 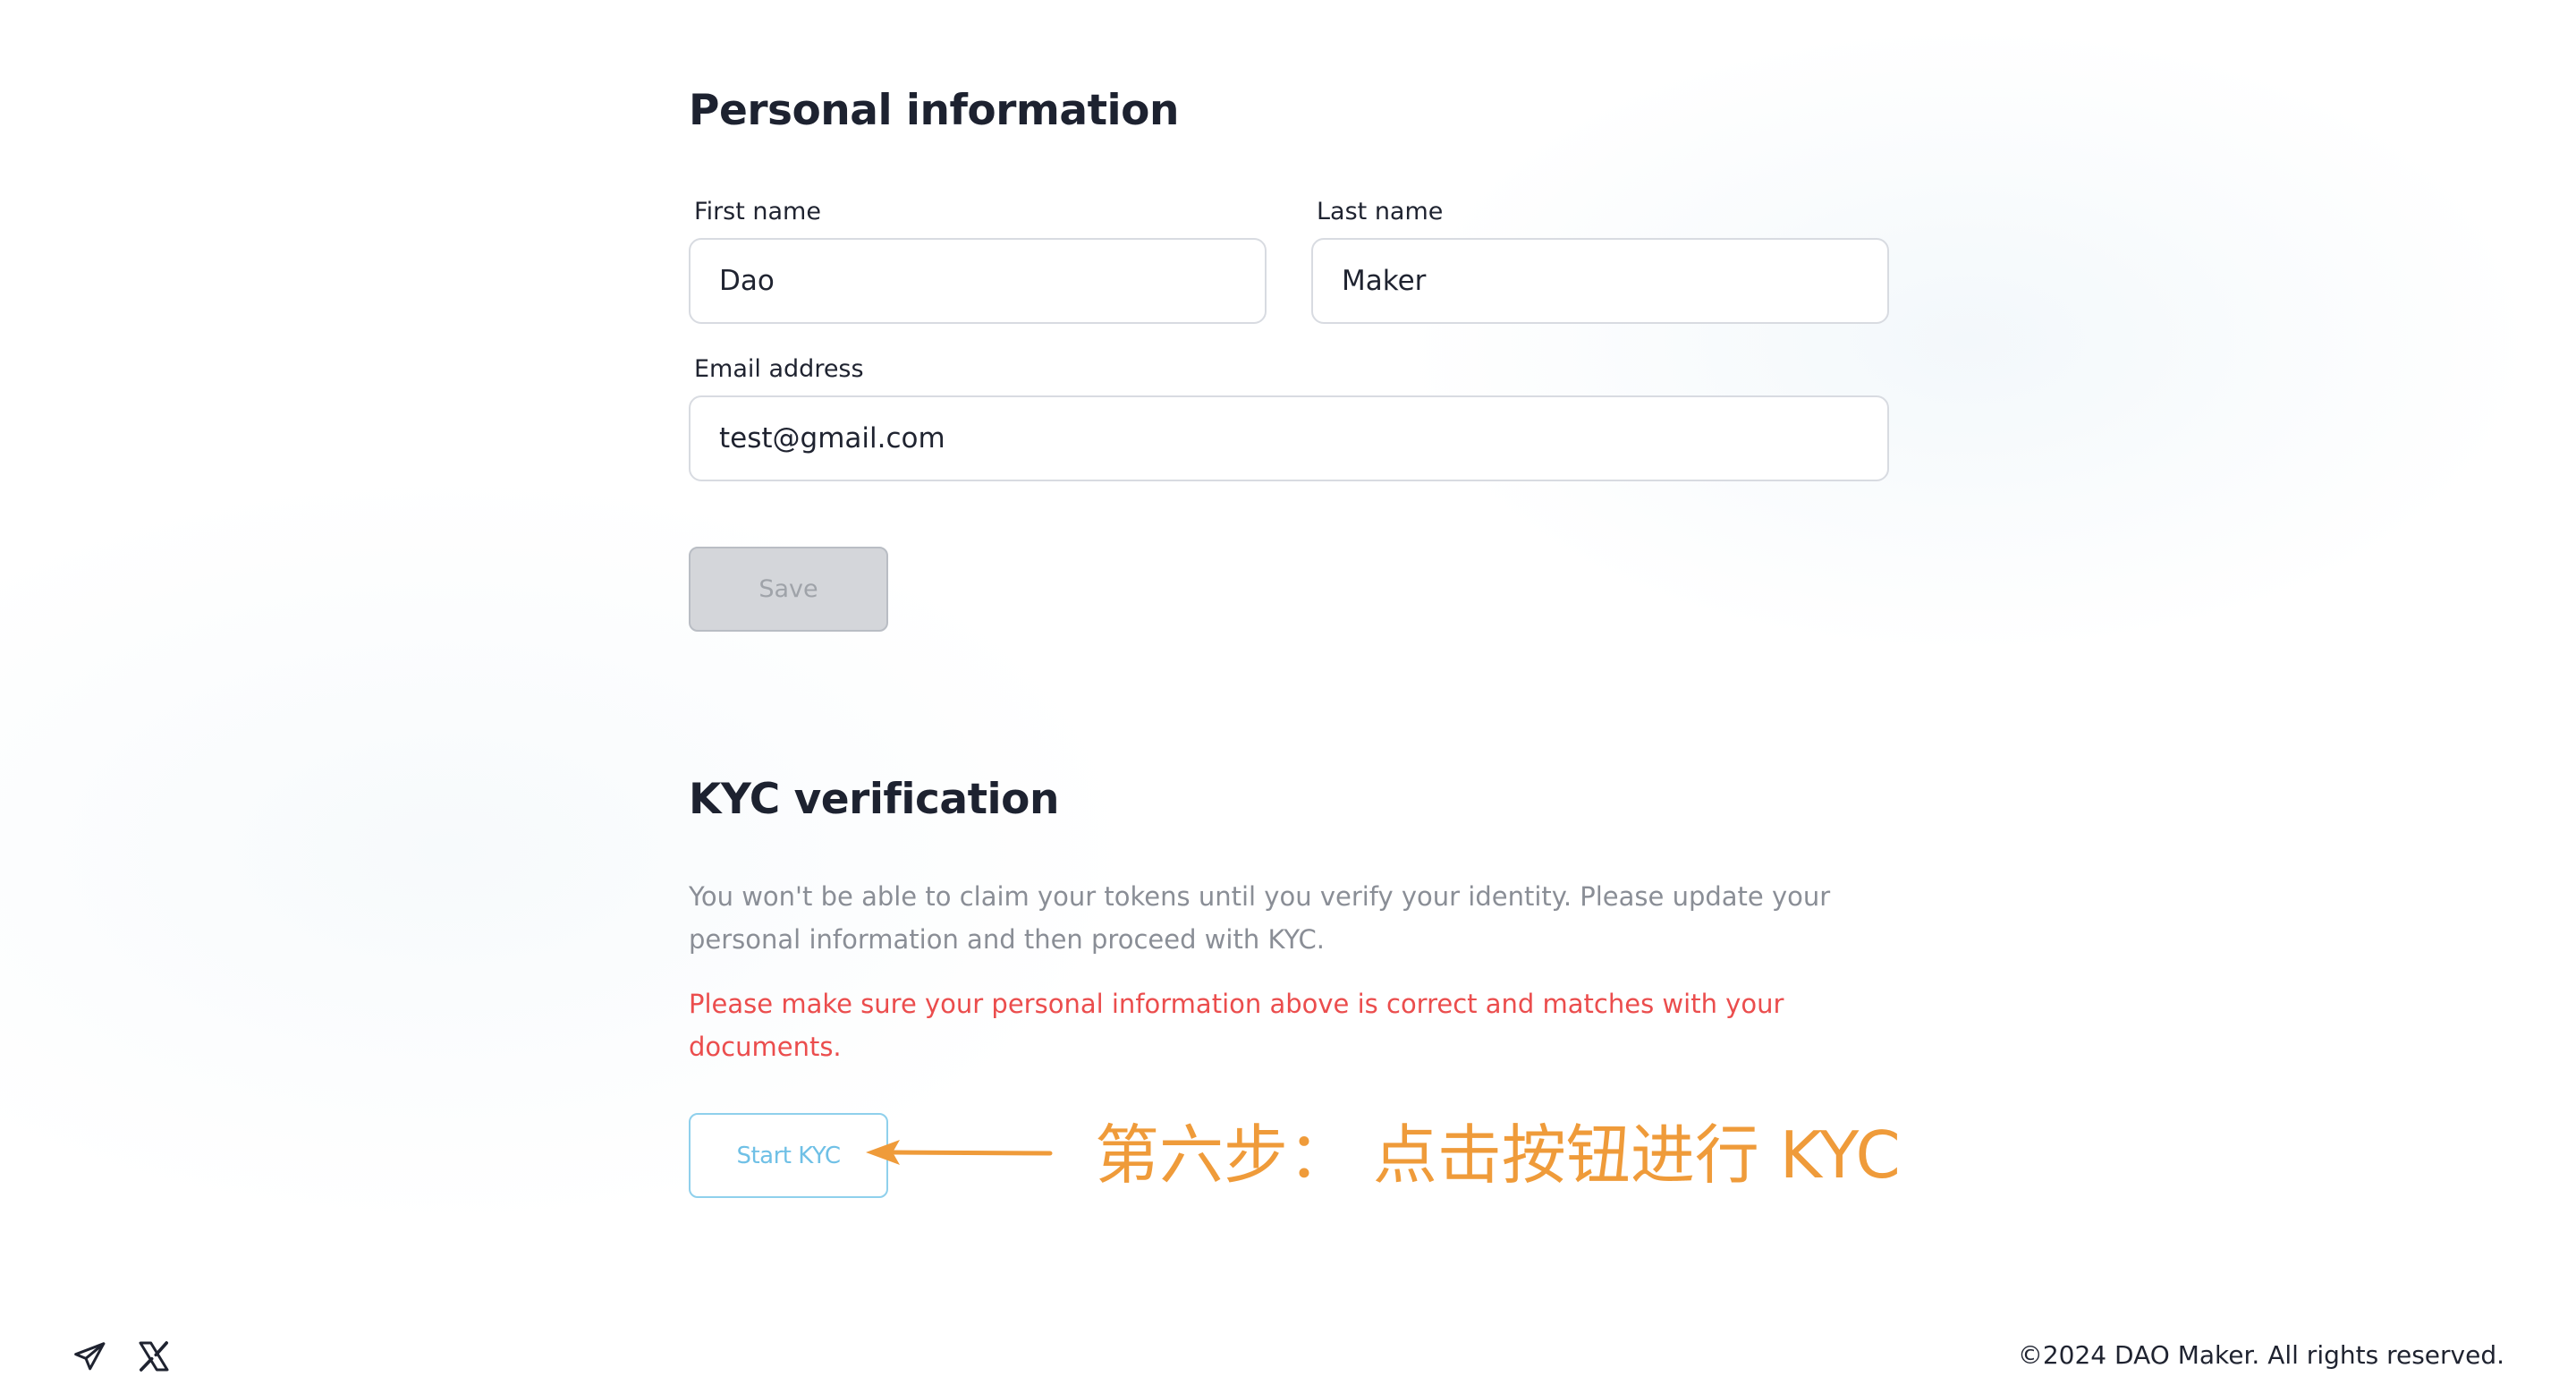 What do you see at coordinates (1380, 211) in the screenshot?
I see `last-name-label: Last name` at bounding box center [1380, 211].